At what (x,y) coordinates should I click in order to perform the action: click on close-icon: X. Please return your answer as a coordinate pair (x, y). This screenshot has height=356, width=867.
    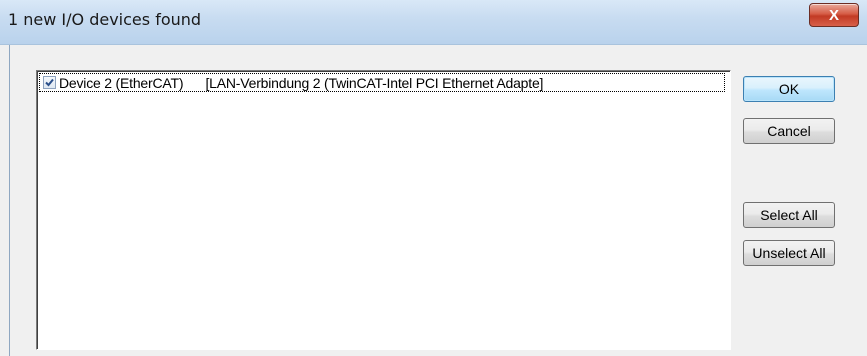
    Looking at the image, I should click on (833, 15).